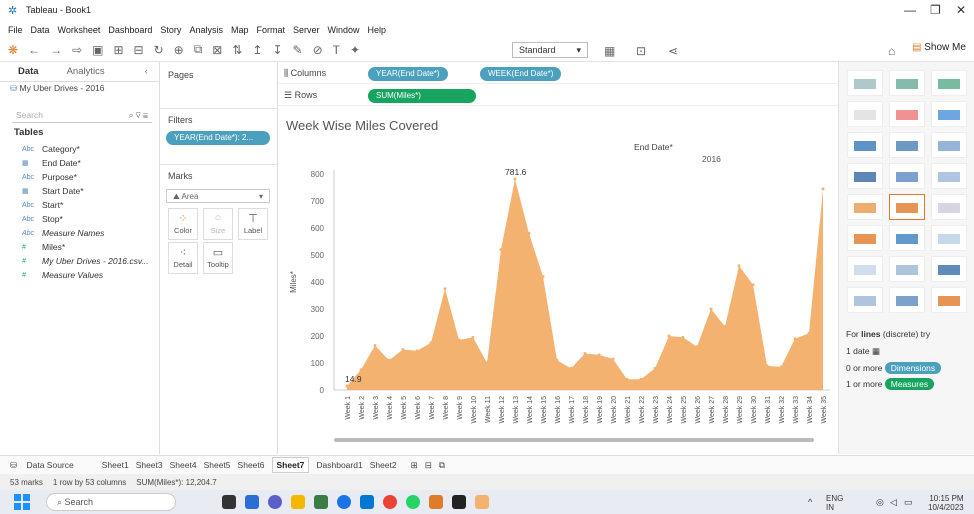 The width and height of the screenshot is (974, 514). What do you see at coordinates (90, 219) in the screenshot?
I see `field-item: Abc Stop*` at bounding box center [90, 219].